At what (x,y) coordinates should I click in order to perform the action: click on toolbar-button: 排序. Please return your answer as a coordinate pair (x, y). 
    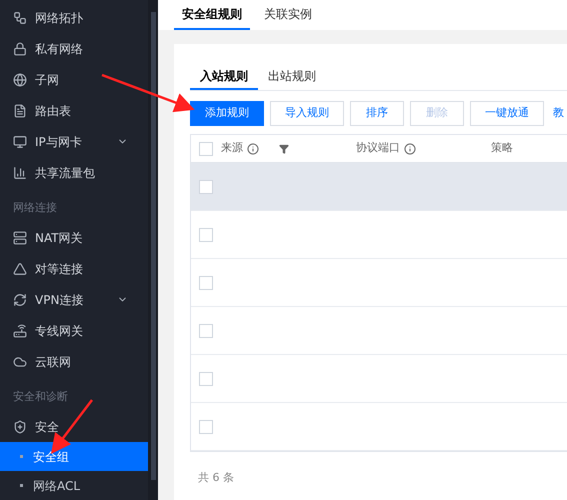
    Looking at the image, I should click on (377, 113).